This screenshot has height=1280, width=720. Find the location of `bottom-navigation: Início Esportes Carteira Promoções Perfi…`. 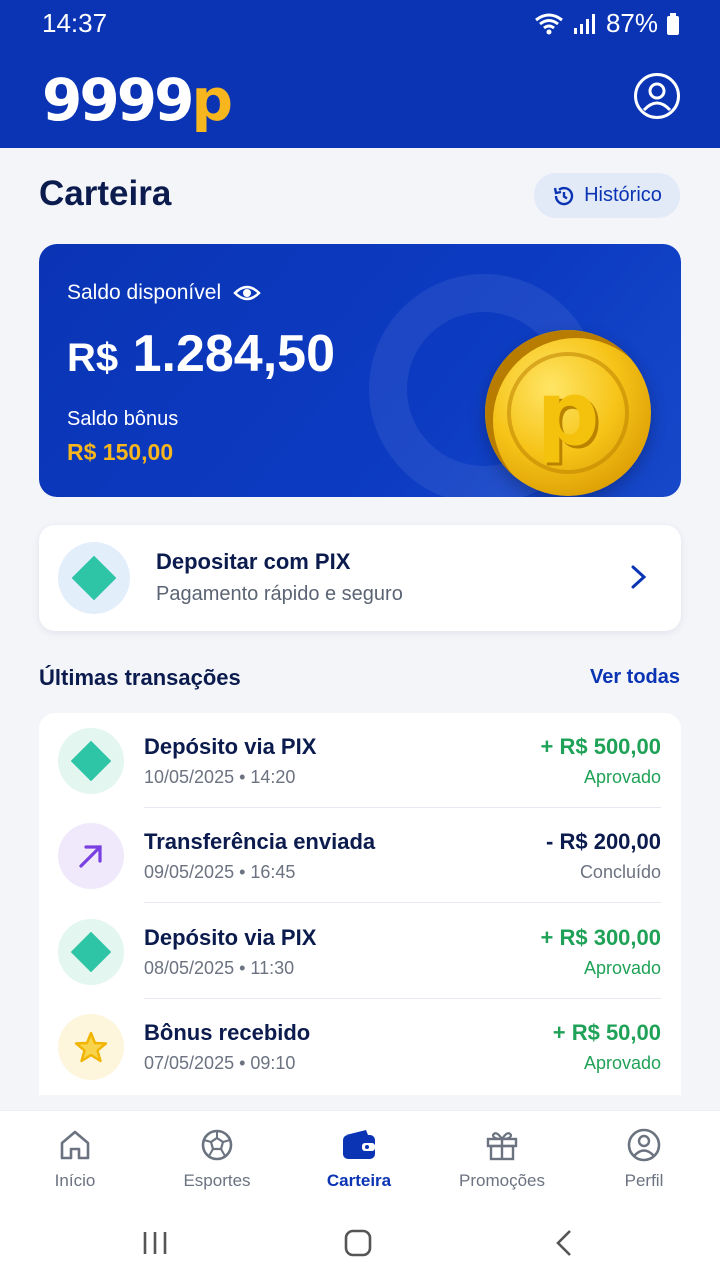

bottom-navigation: Início Esportes Carteira Promoções Perfi… is located at coordinates (360, 1160).